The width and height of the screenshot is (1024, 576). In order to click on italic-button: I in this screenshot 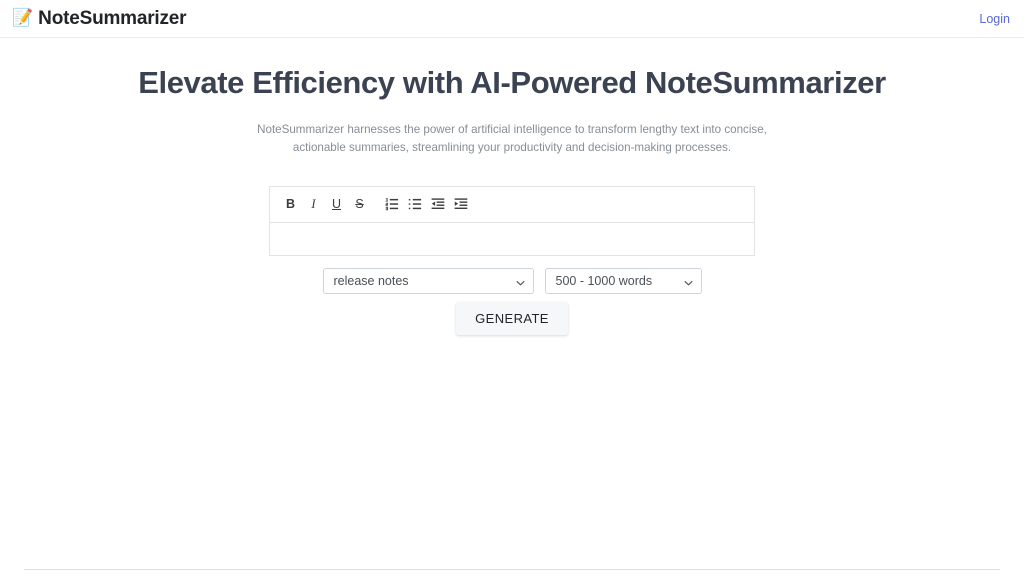, I will do `click(313, 204)`.